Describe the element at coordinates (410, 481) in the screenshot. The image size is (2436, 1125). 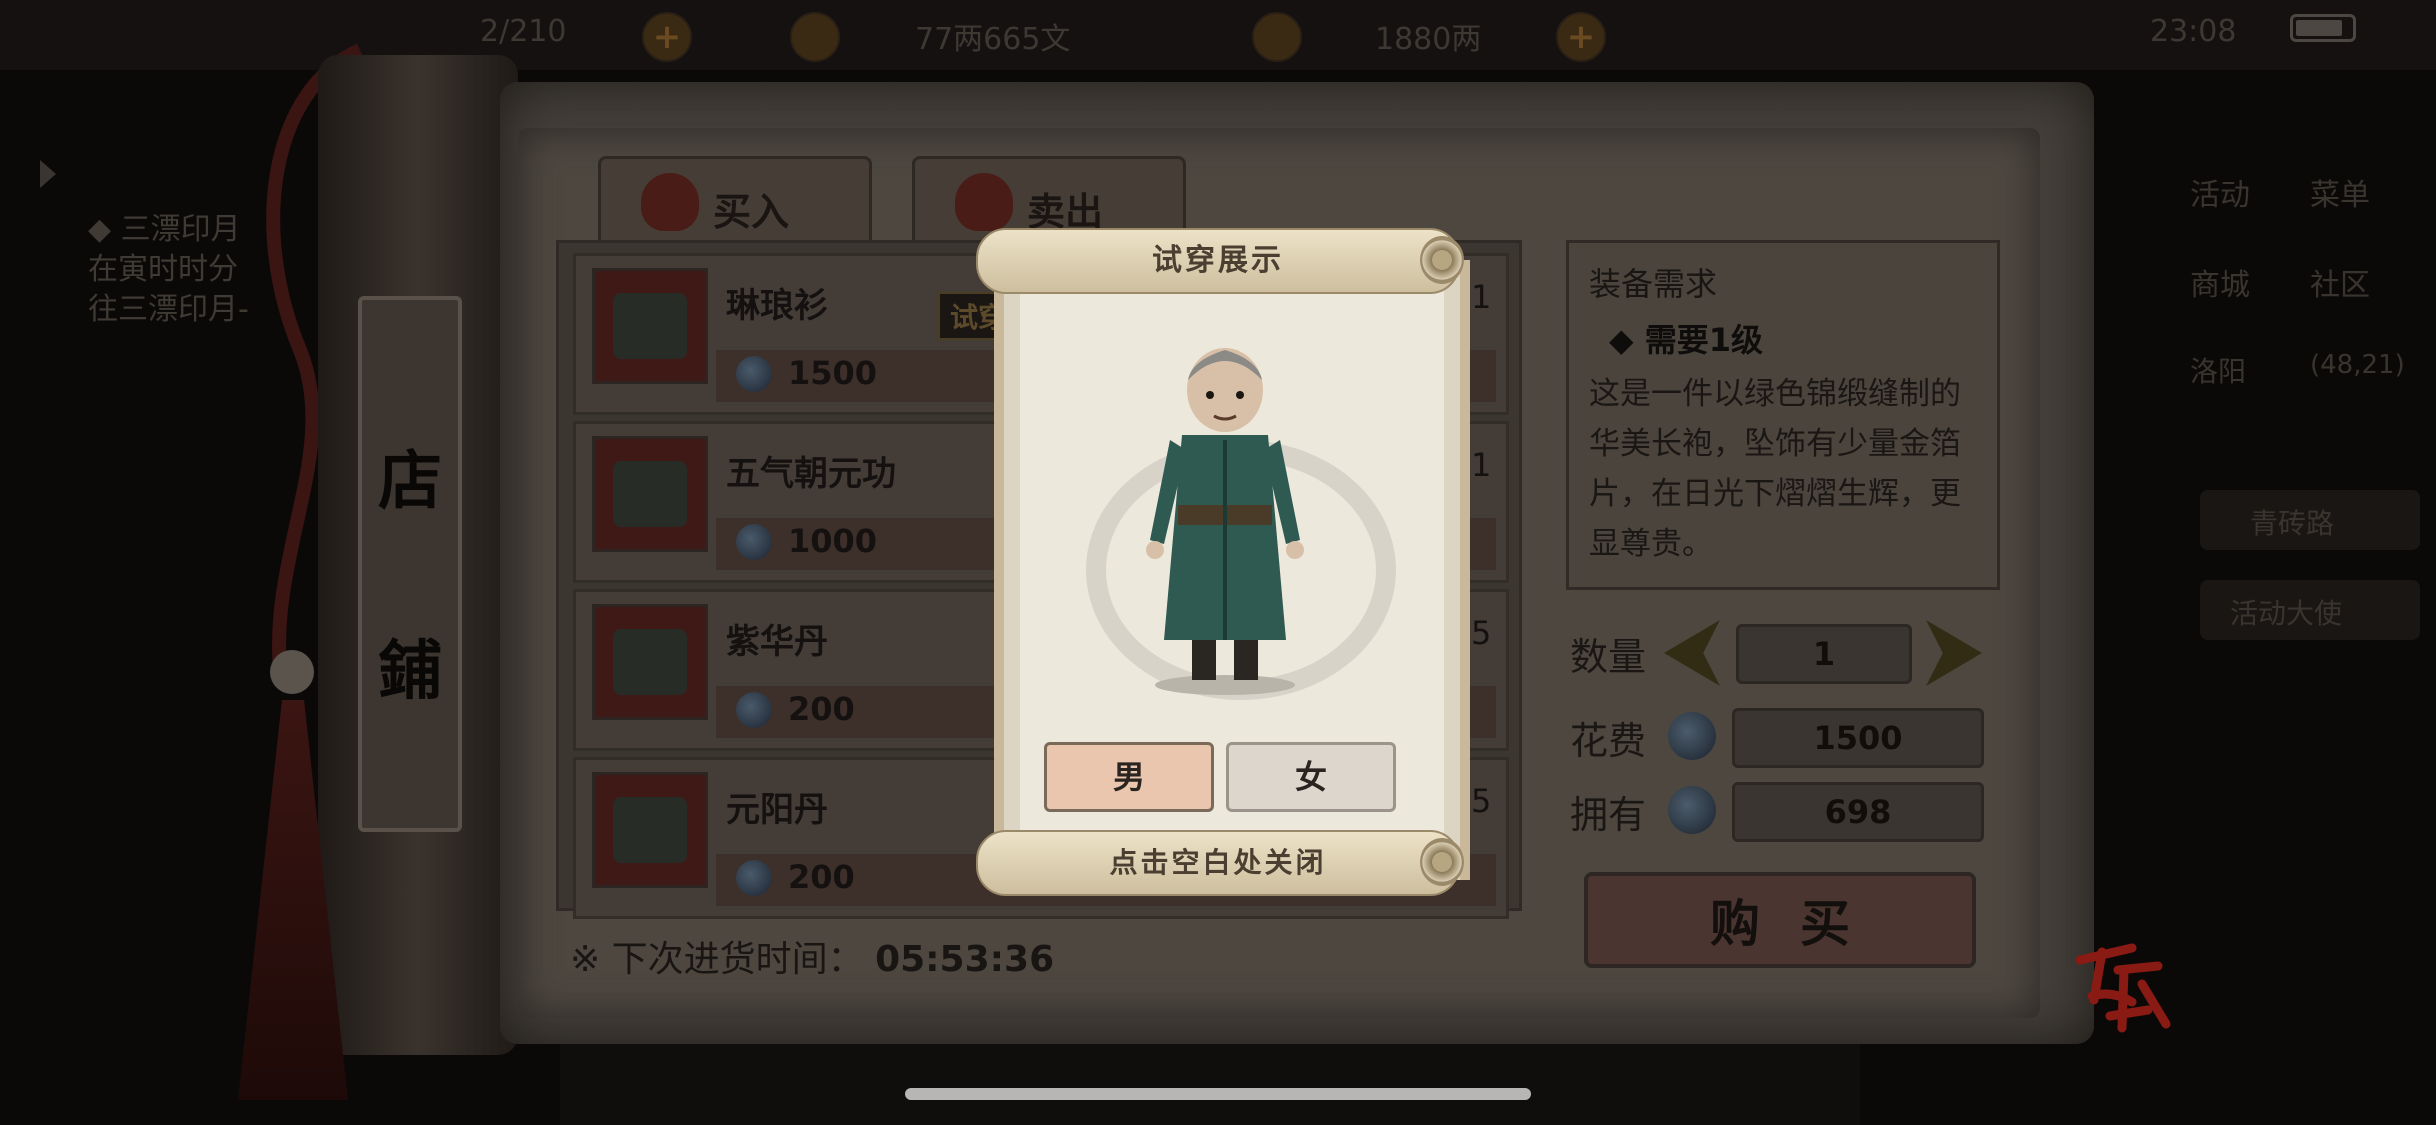
I see `shop-title-char: 店` at that location.